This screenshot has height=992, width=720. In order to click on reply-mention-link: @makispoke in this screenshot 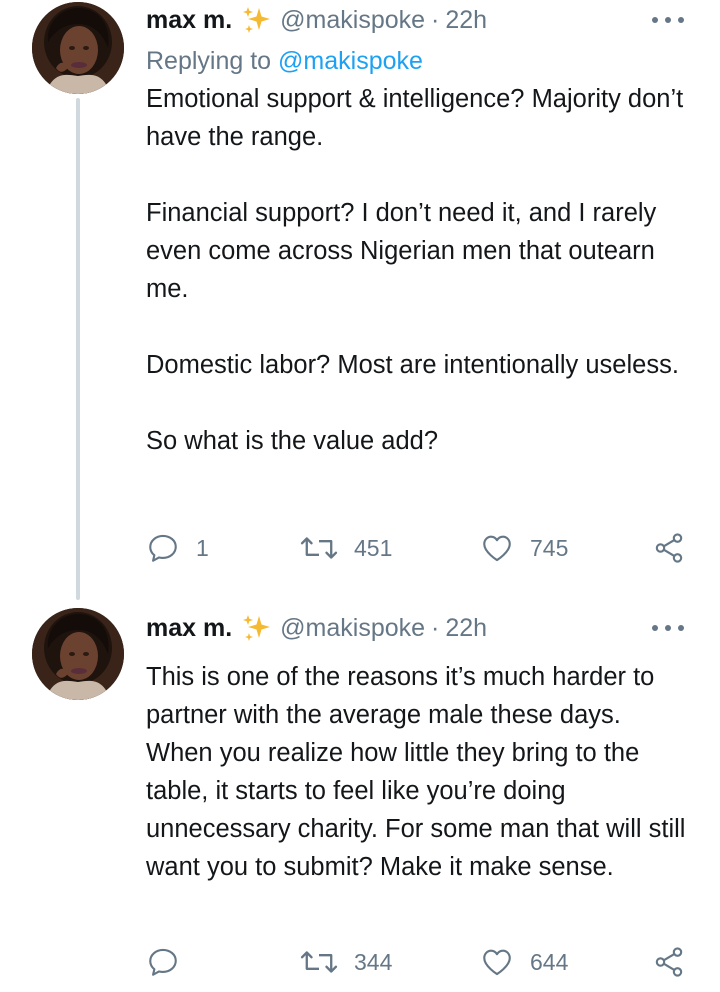, I will do `click(350, 61)`.